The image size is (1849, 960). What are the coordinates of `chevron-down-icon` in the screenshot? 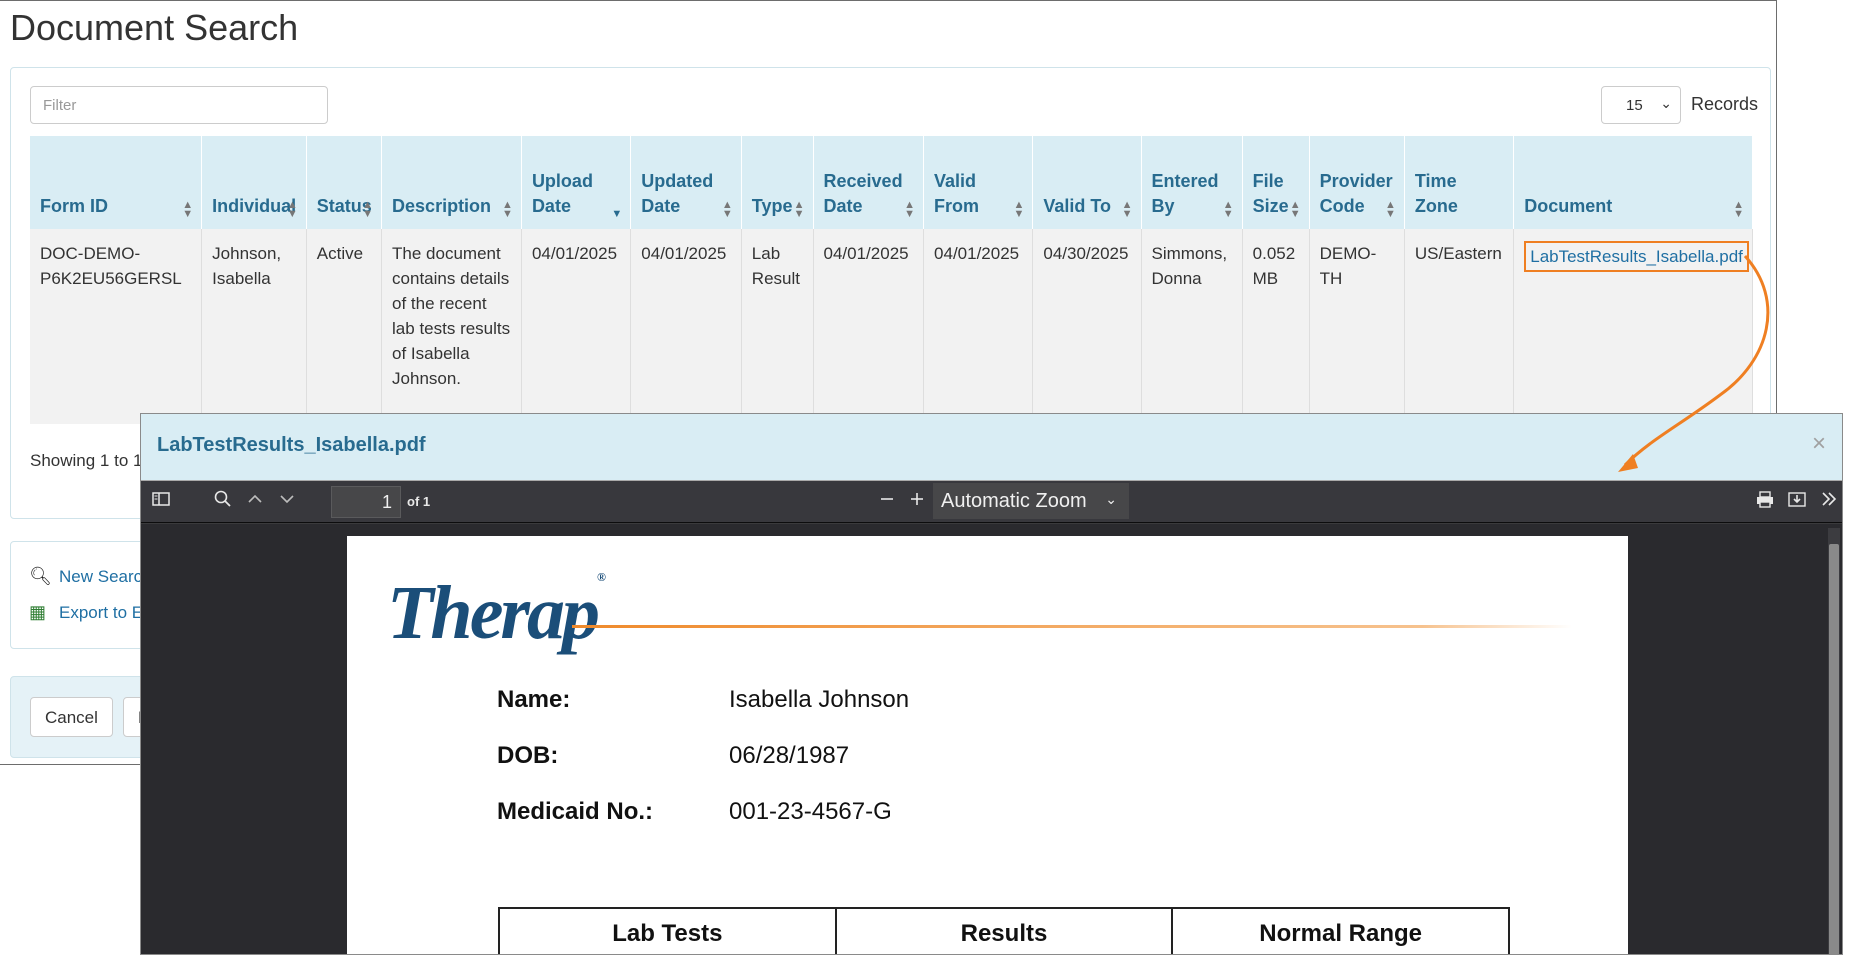 It's located at (287, 502).